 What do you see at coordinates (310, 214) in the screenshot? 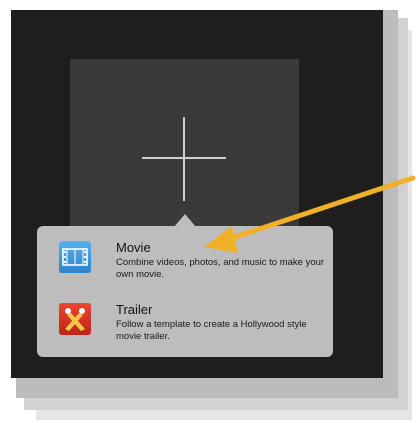
I see `annotation-arrow` at bounding box center [310, 214].